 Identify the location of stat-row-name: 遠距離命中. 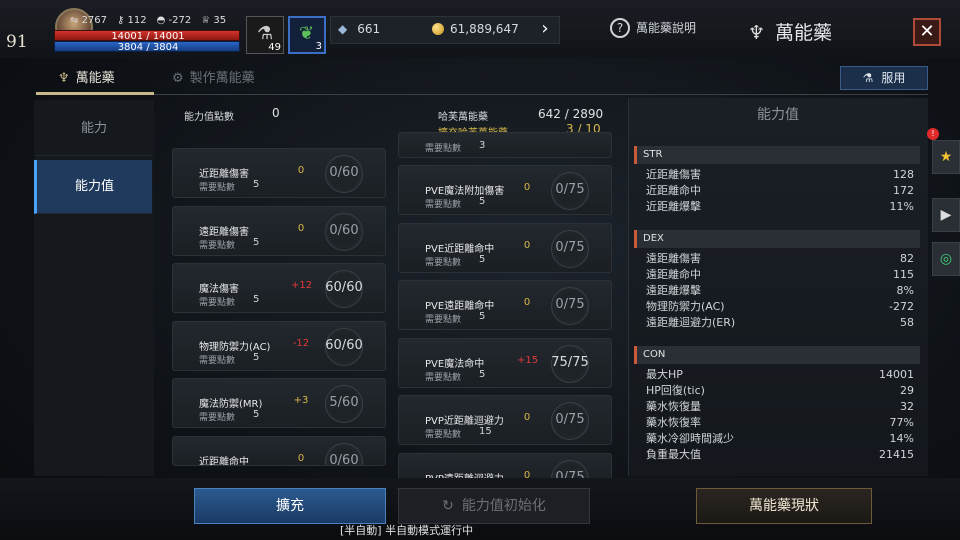
(673, 274).